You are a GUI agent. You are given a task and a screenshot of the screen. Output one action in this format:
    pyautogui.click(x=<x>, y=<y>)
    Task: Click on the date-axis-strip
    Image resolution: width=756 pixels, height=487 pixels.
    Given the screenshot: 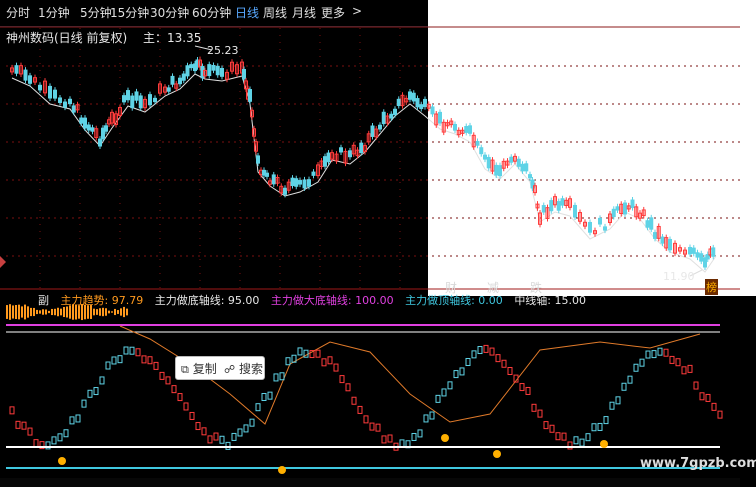 What is the action you would take?
    pyautogui.click(x=370, y=482)
    